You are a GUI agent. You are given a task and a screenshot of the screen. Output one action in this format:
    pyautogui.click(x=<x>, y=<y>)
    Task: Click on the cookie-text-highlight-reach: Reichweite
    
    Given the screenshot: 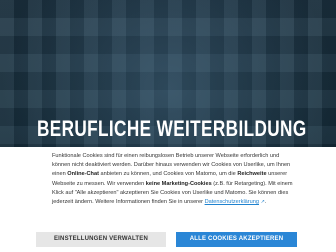 What is the action you would take?
    pyautogui.click(x=252, y=174)
    